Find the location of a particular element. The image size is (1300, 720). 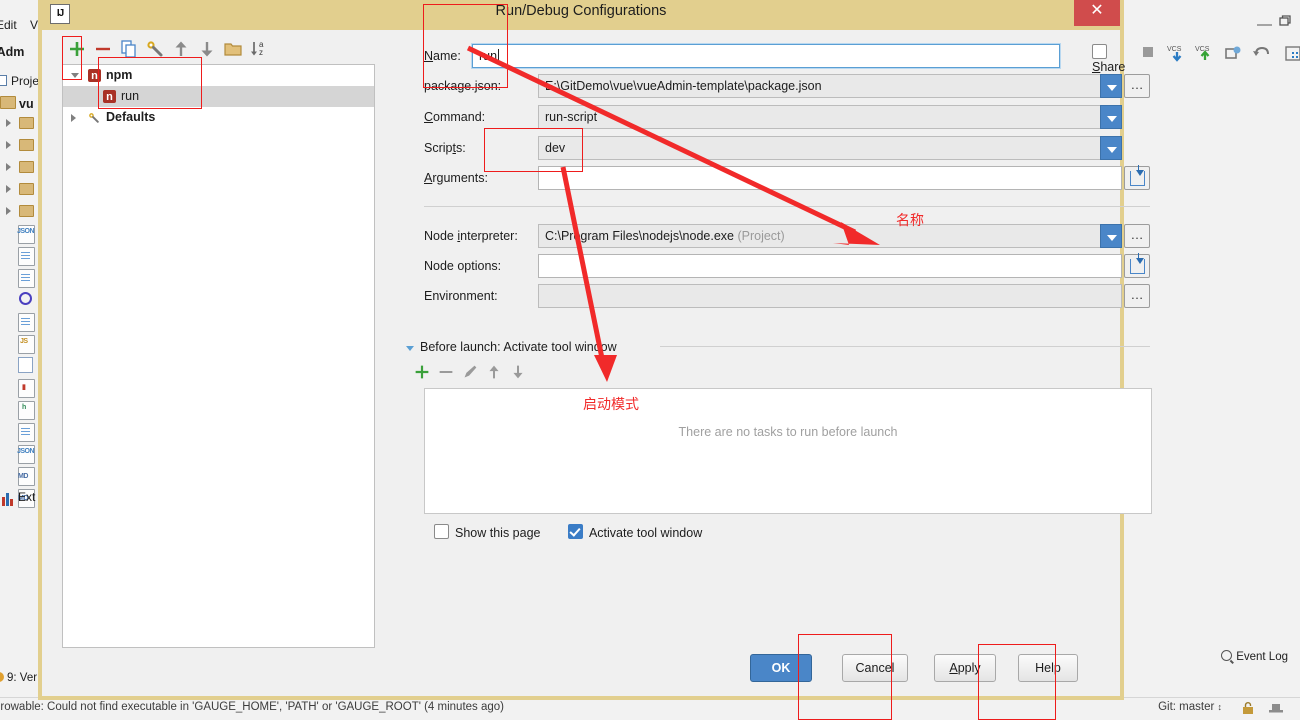

menu-view: V is located at coordinates (34, 25).